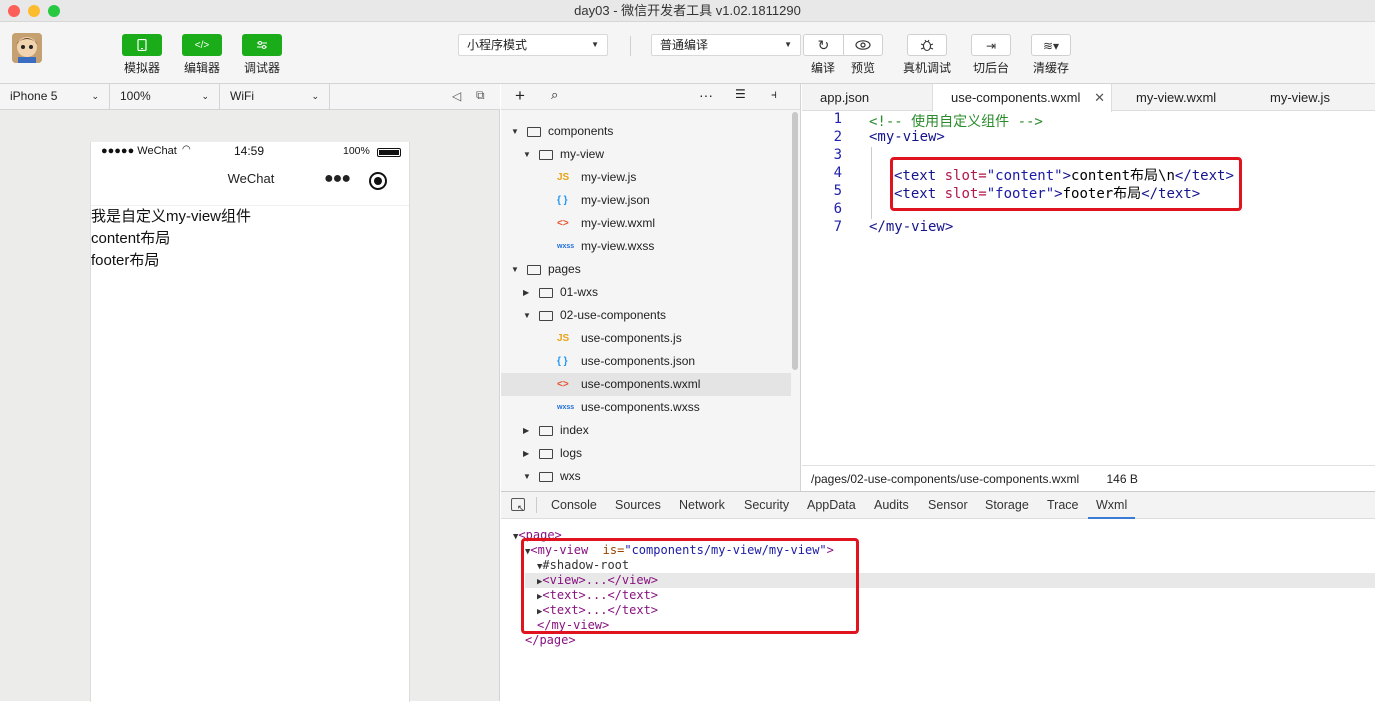 This screenshot has height=702, width=1375. I want to click on simulator-button, so click(142, 45).